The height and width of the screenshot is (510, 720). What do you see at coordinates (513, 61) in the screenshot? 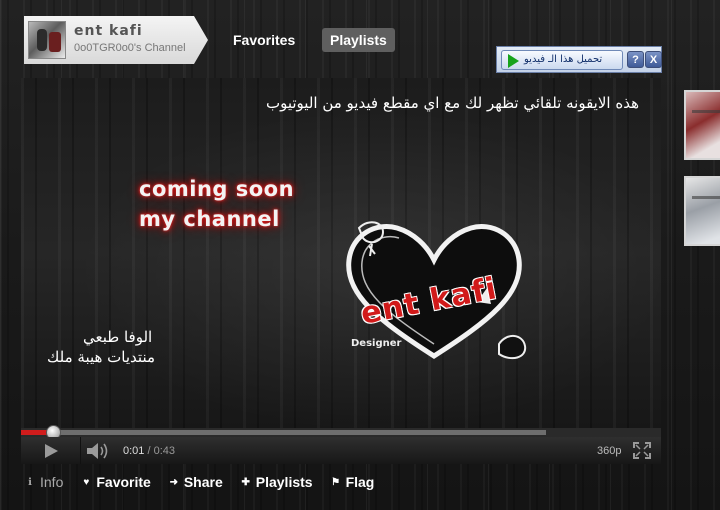
I see `play-green-icon` at bounding box center [513, 61].